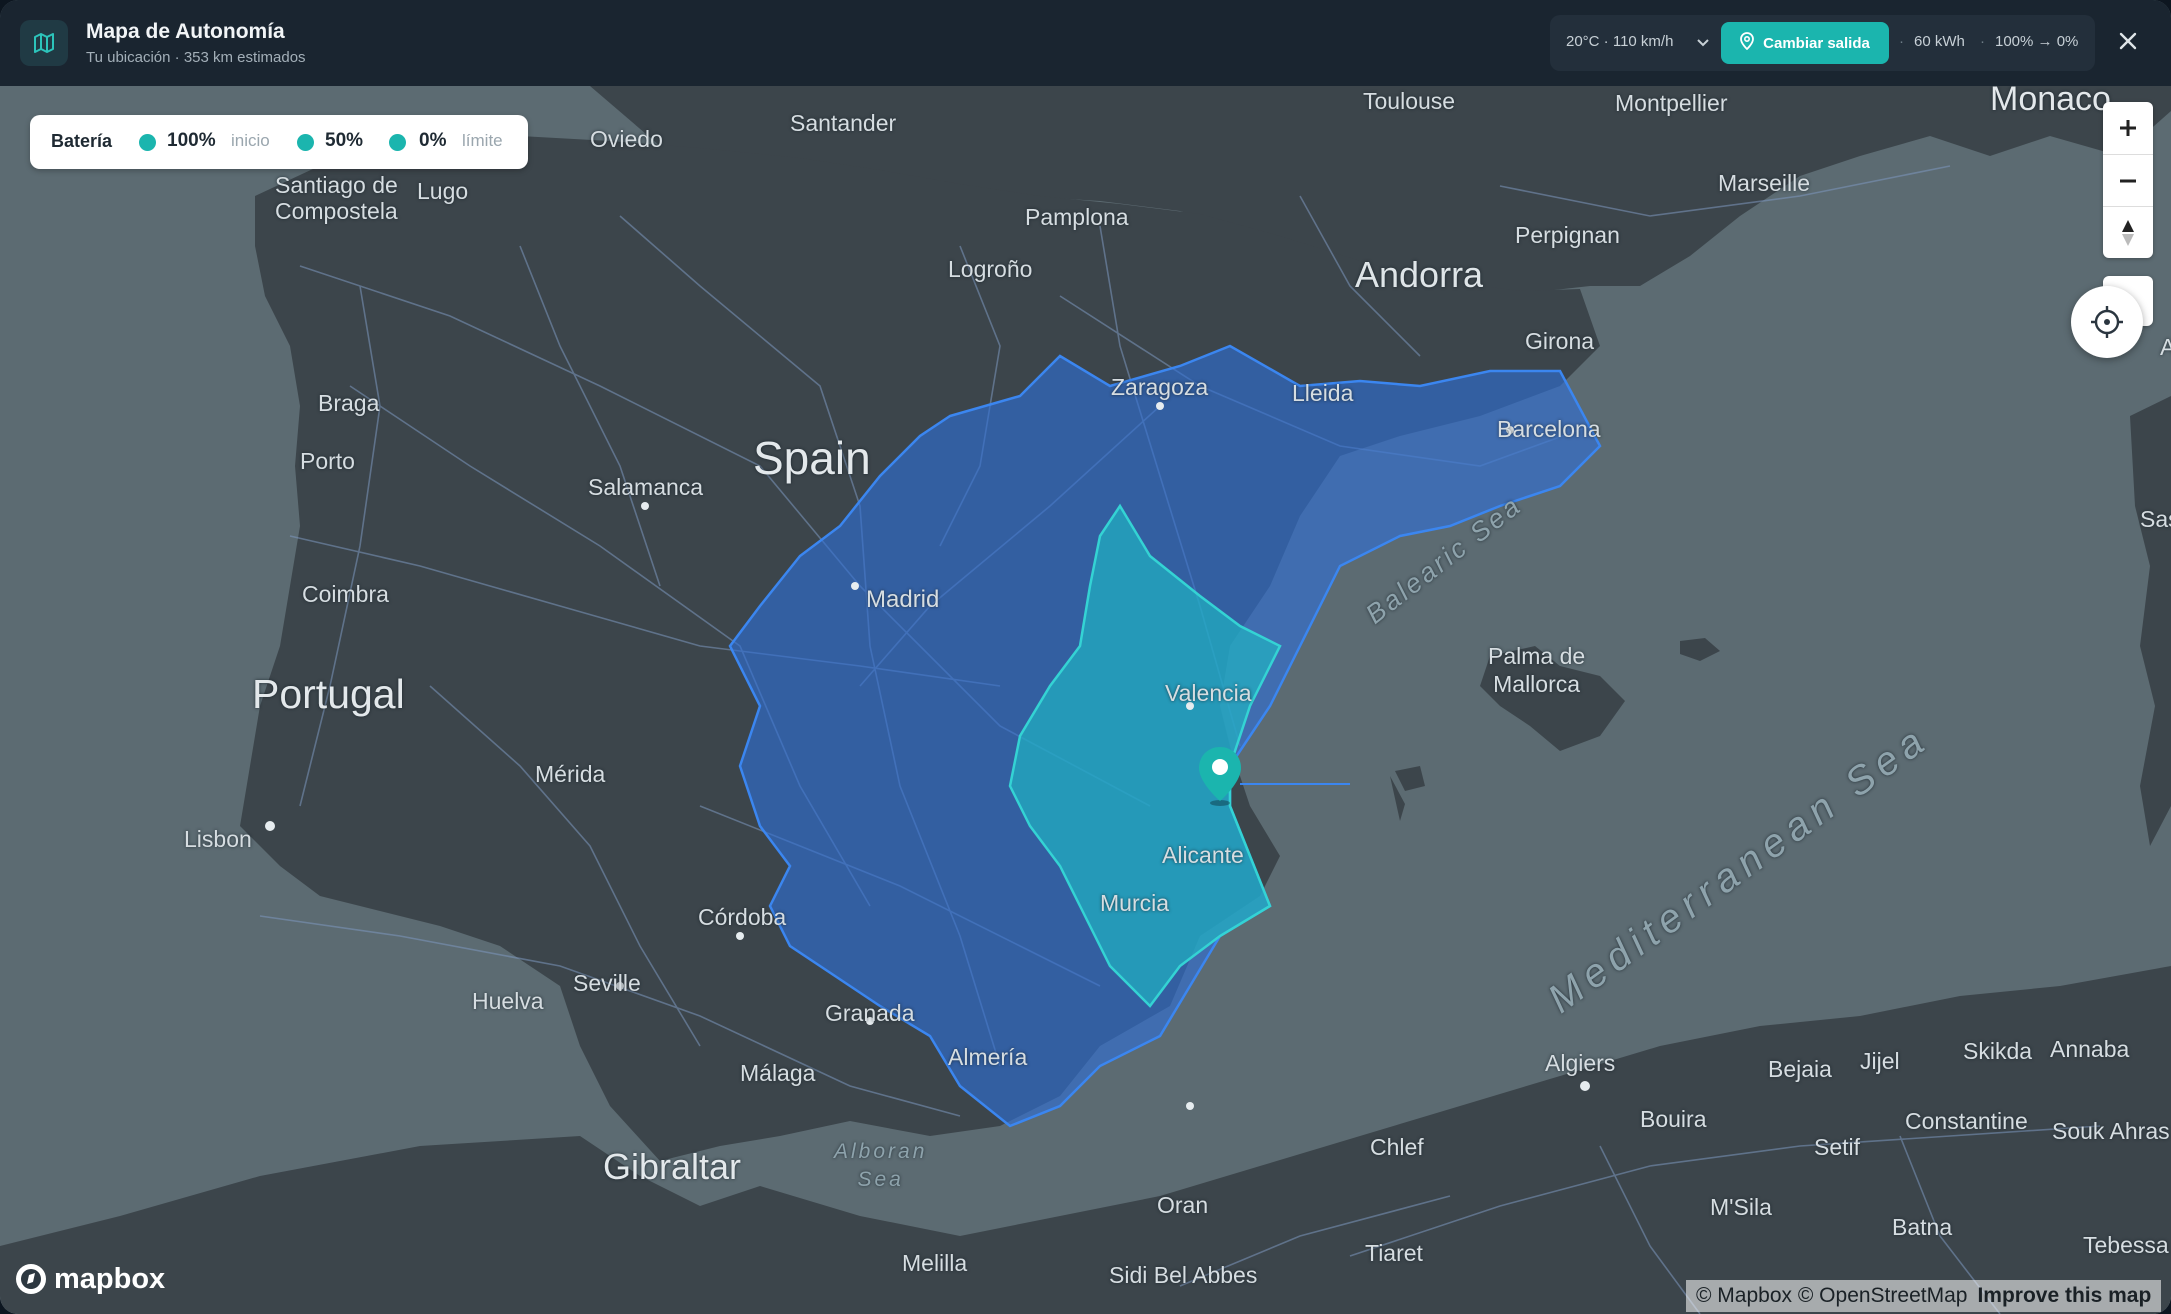  I want to click on plus-icon, so click(2128, 127).